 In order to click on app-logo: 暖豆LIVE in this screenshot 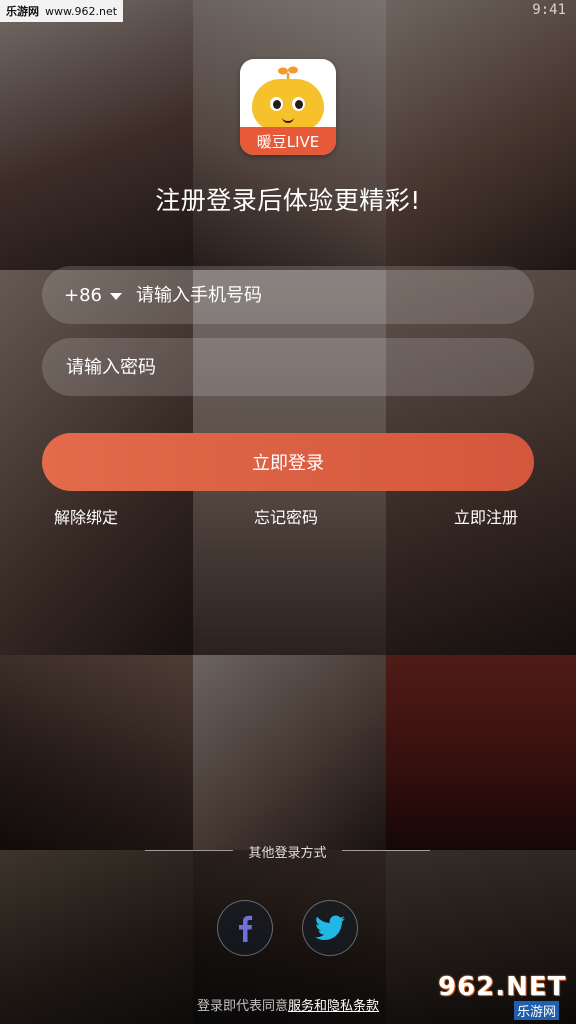, I will do `click(288, 107)`.